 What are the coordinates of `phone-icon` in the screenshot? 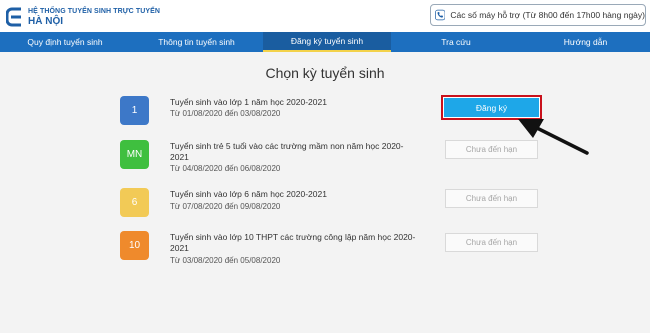 It's located at (440, 15).